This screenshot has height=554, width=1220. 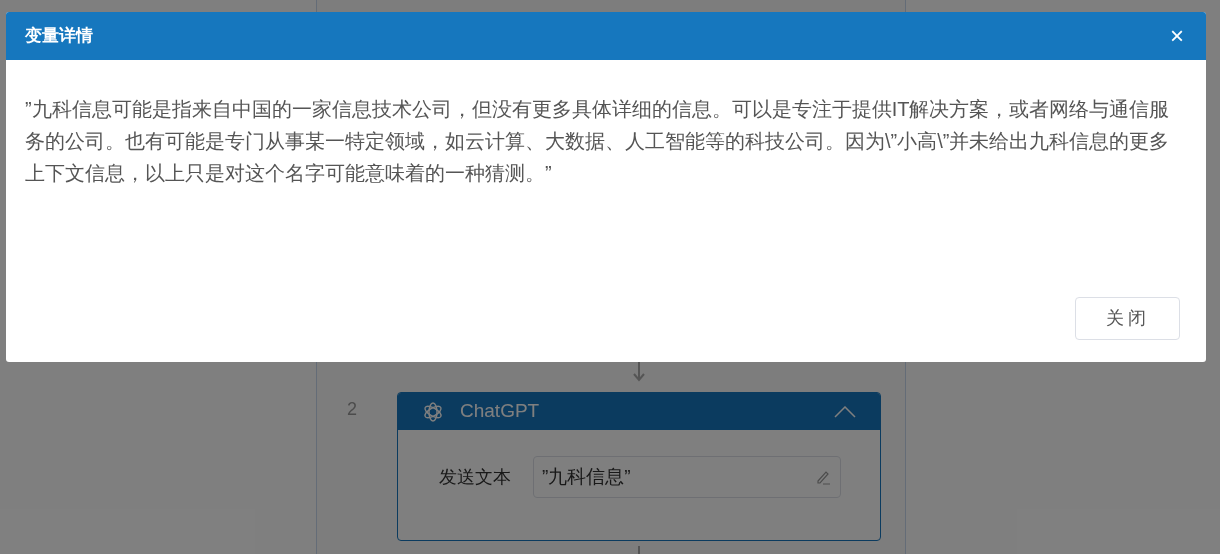 What do you see at coordinates (687, 477) in the screenshot?
I see `input-field: ”九科信息”` at bounding box center [687, 477].